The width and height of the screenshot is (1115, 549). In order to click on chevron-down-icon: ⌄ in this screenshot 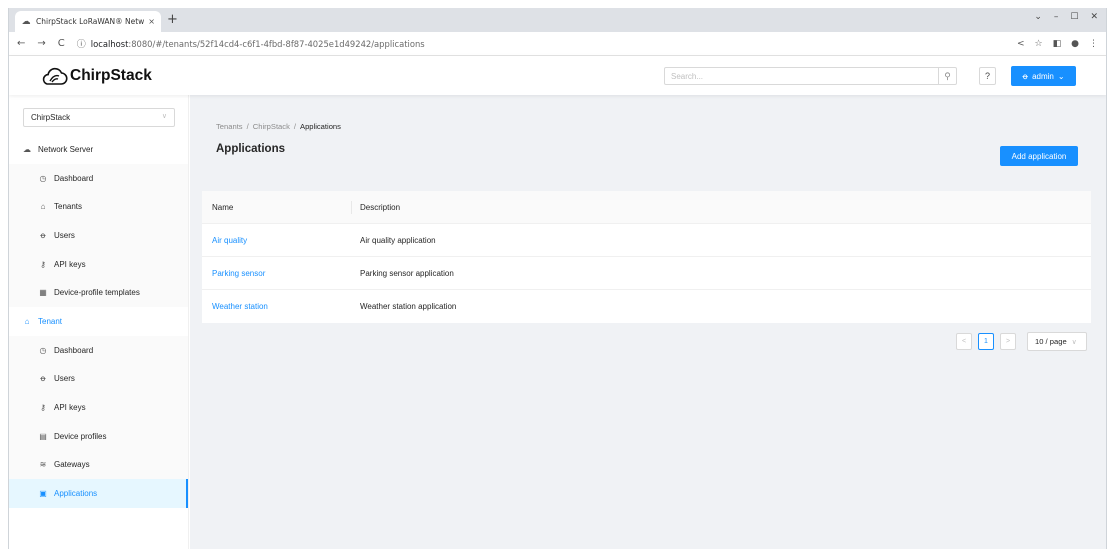, I will do `click(1061, 76)`.